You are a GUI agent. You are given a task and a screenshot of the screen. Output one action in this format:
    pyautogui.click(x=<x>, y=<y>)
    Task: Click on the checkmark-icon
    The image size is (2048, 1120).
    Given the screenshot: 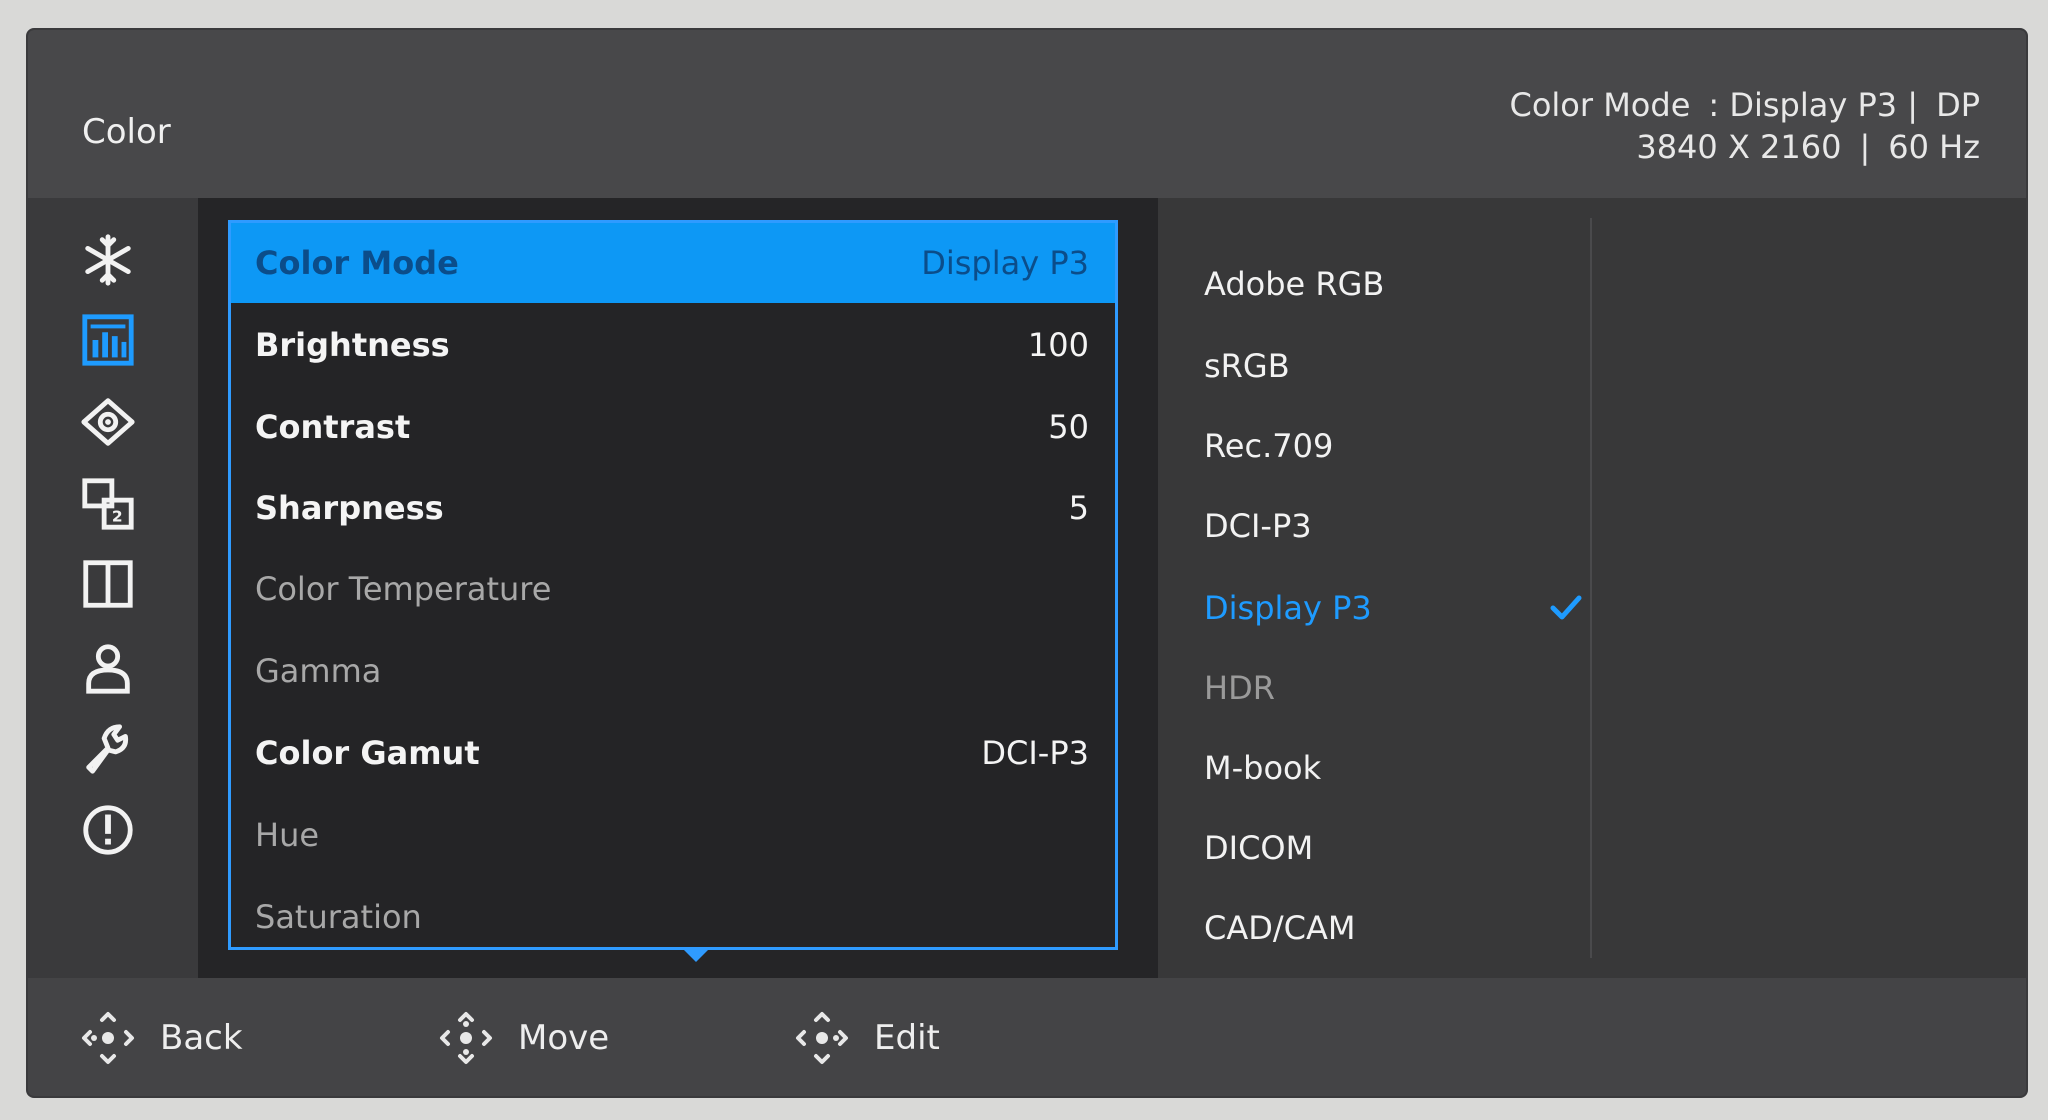 What is the action you would take?
    pyautogui.click(x=1566, y=607)
    